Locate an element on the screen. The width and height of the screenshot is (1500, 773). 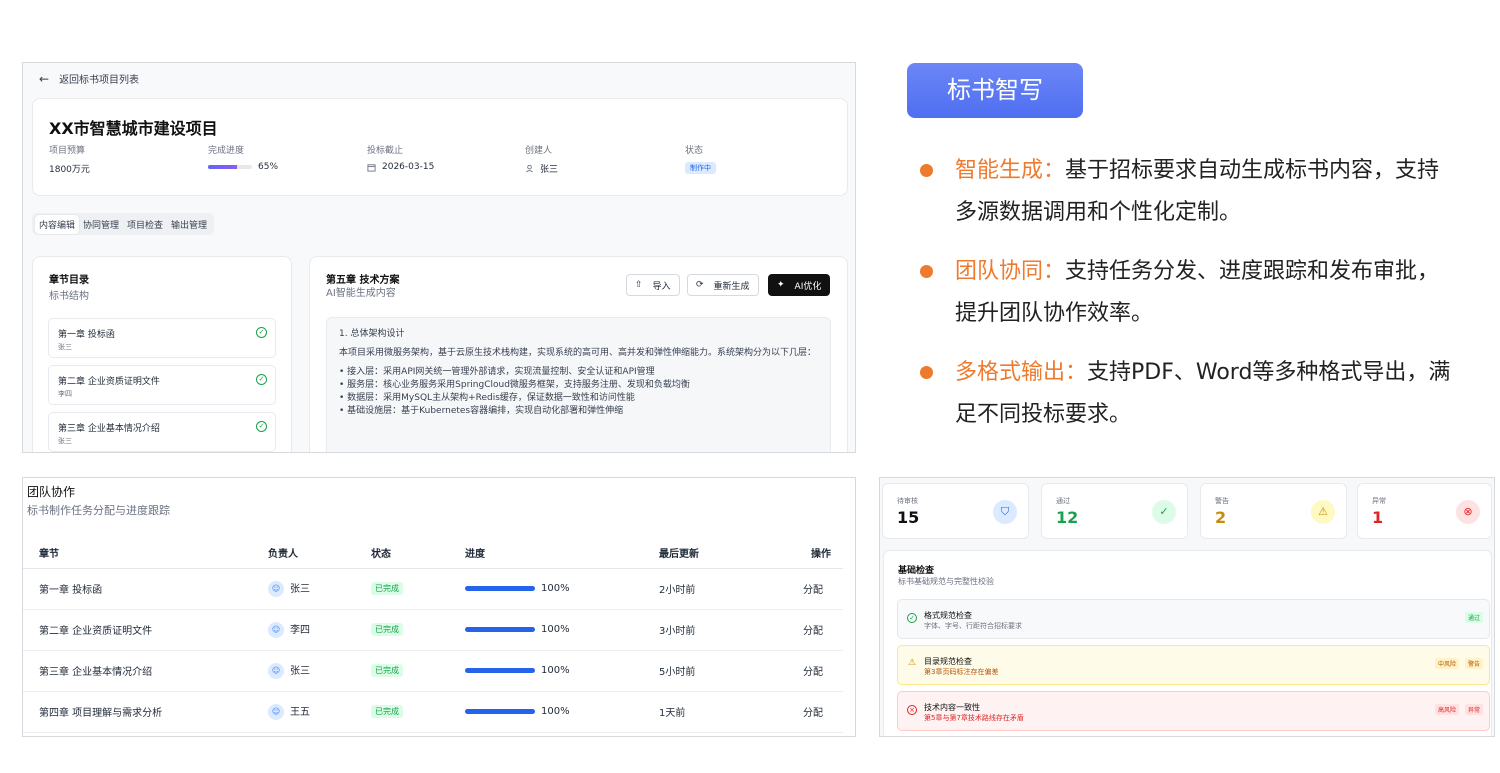
status-badge: 警告 is located at coordinates (1473, 663).